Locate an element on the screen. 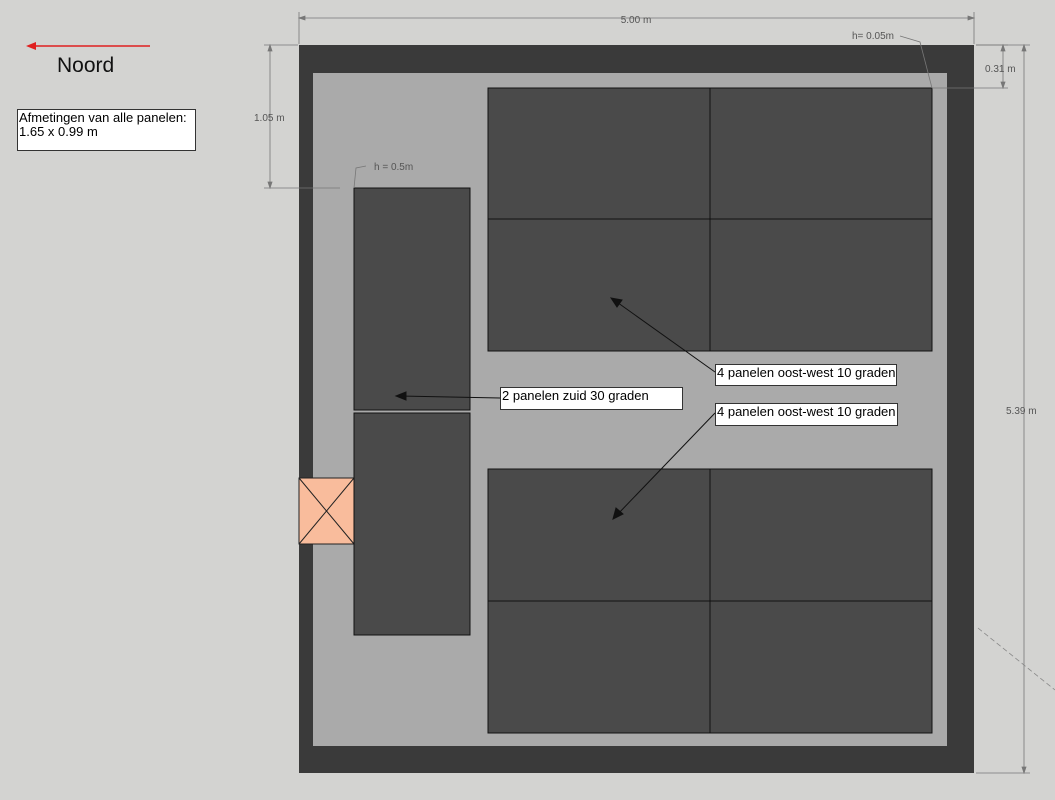 The width and height of the screenshot is (1055, 800). panel-dimensions-title: Afmetingen van alle panelen: is located at coordinates (103, 117).